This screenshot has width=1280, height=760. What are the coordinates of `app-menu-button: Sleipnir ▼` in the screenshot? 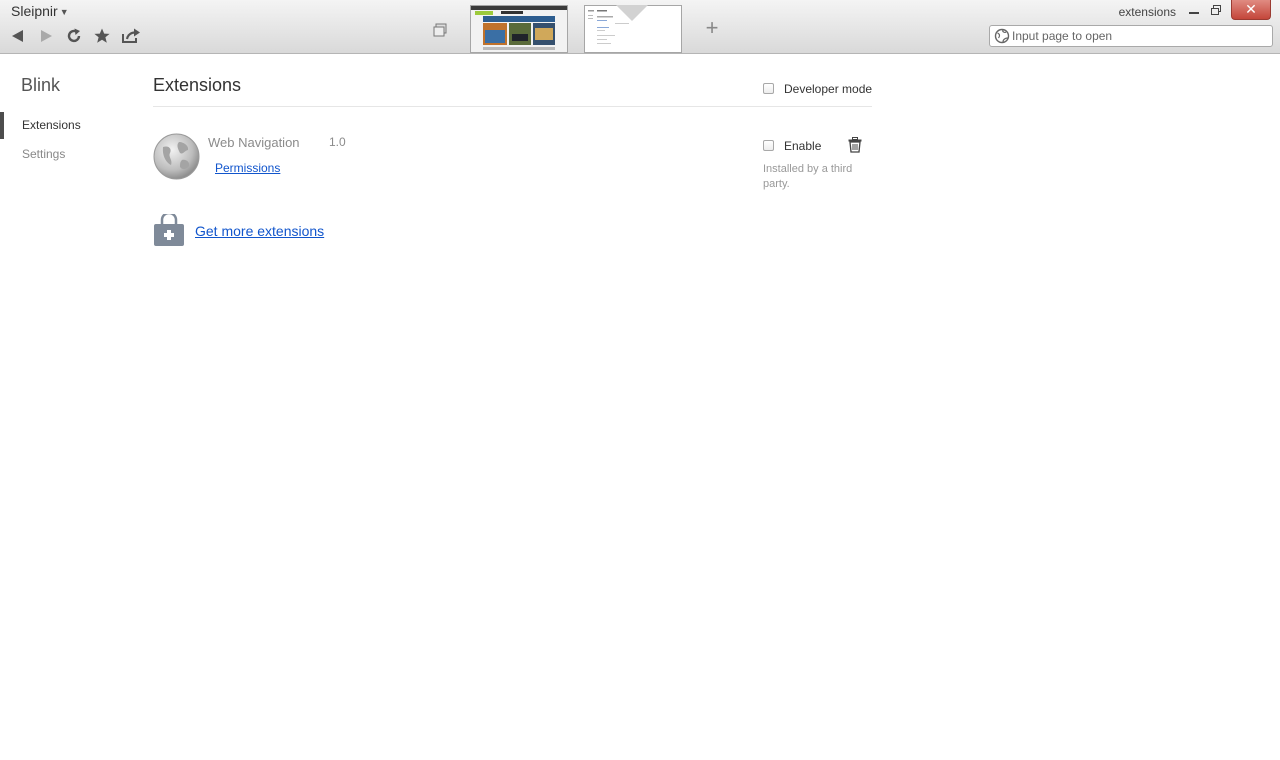 It's located at (40, 11).